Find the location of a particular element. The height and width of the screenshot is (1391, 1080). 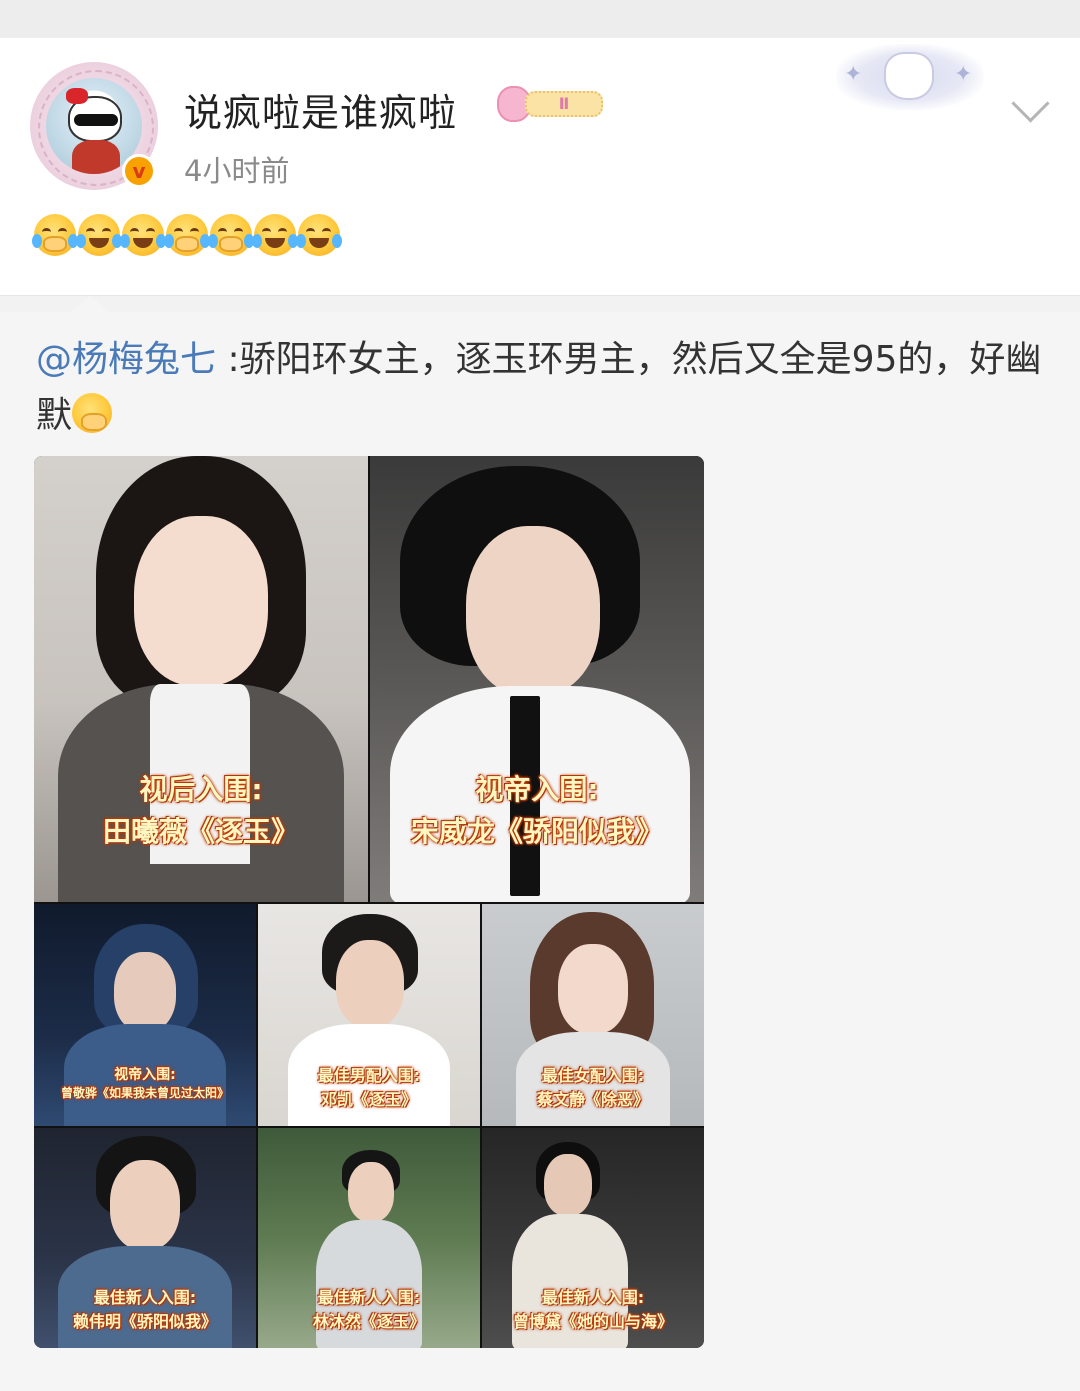

fan-medal: Ⅱ is located at coordinates (551, 104).